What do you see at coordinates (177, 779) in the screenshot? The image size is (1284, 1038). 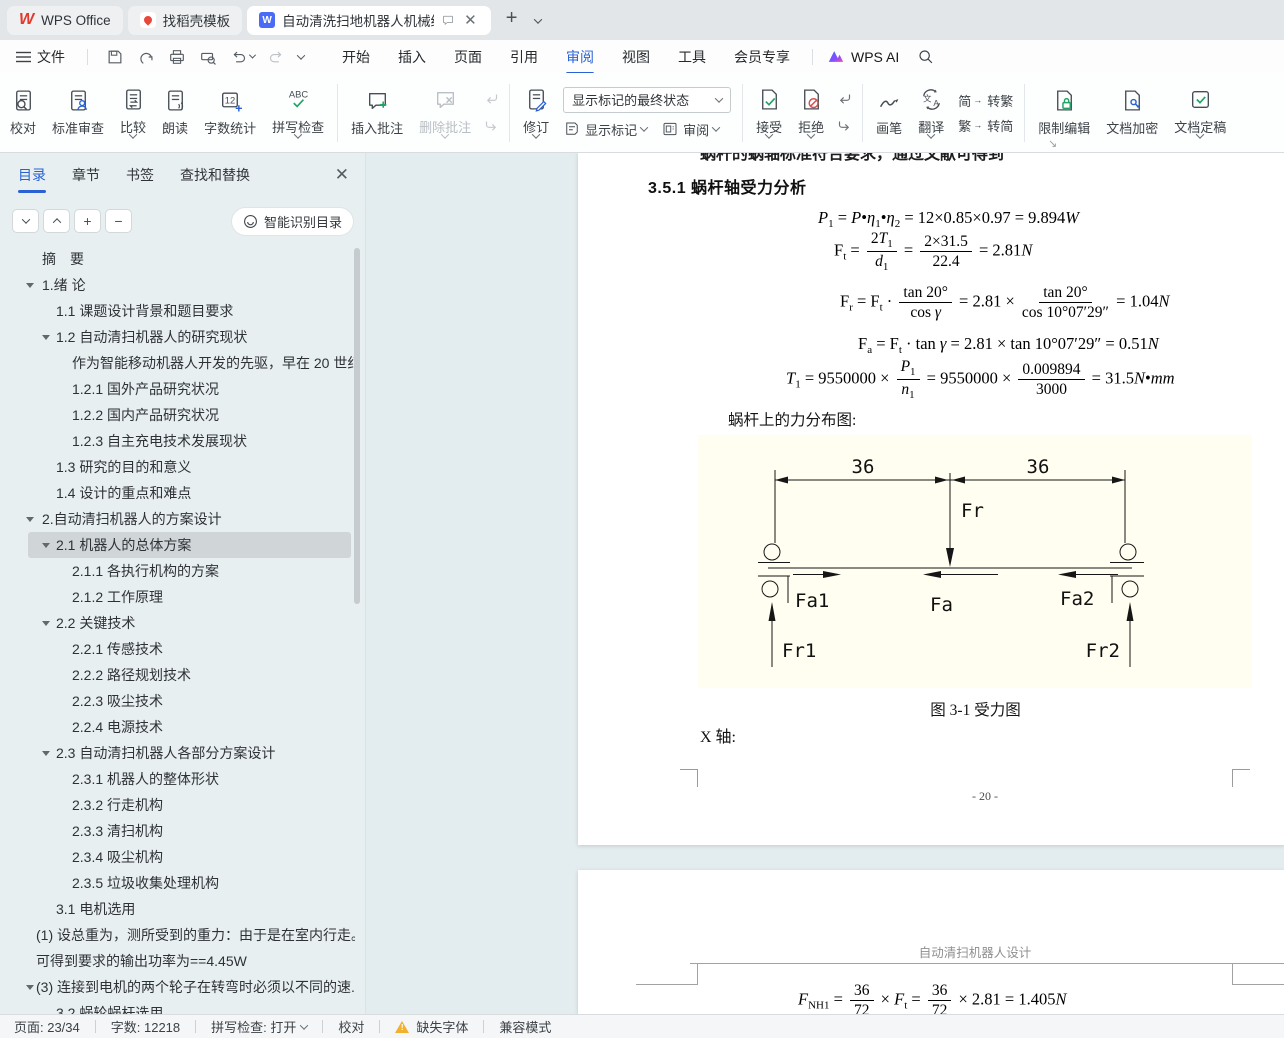 I see `toc-item: 2.3.1 机器人的整体形状` at bounding box center [177, 779].